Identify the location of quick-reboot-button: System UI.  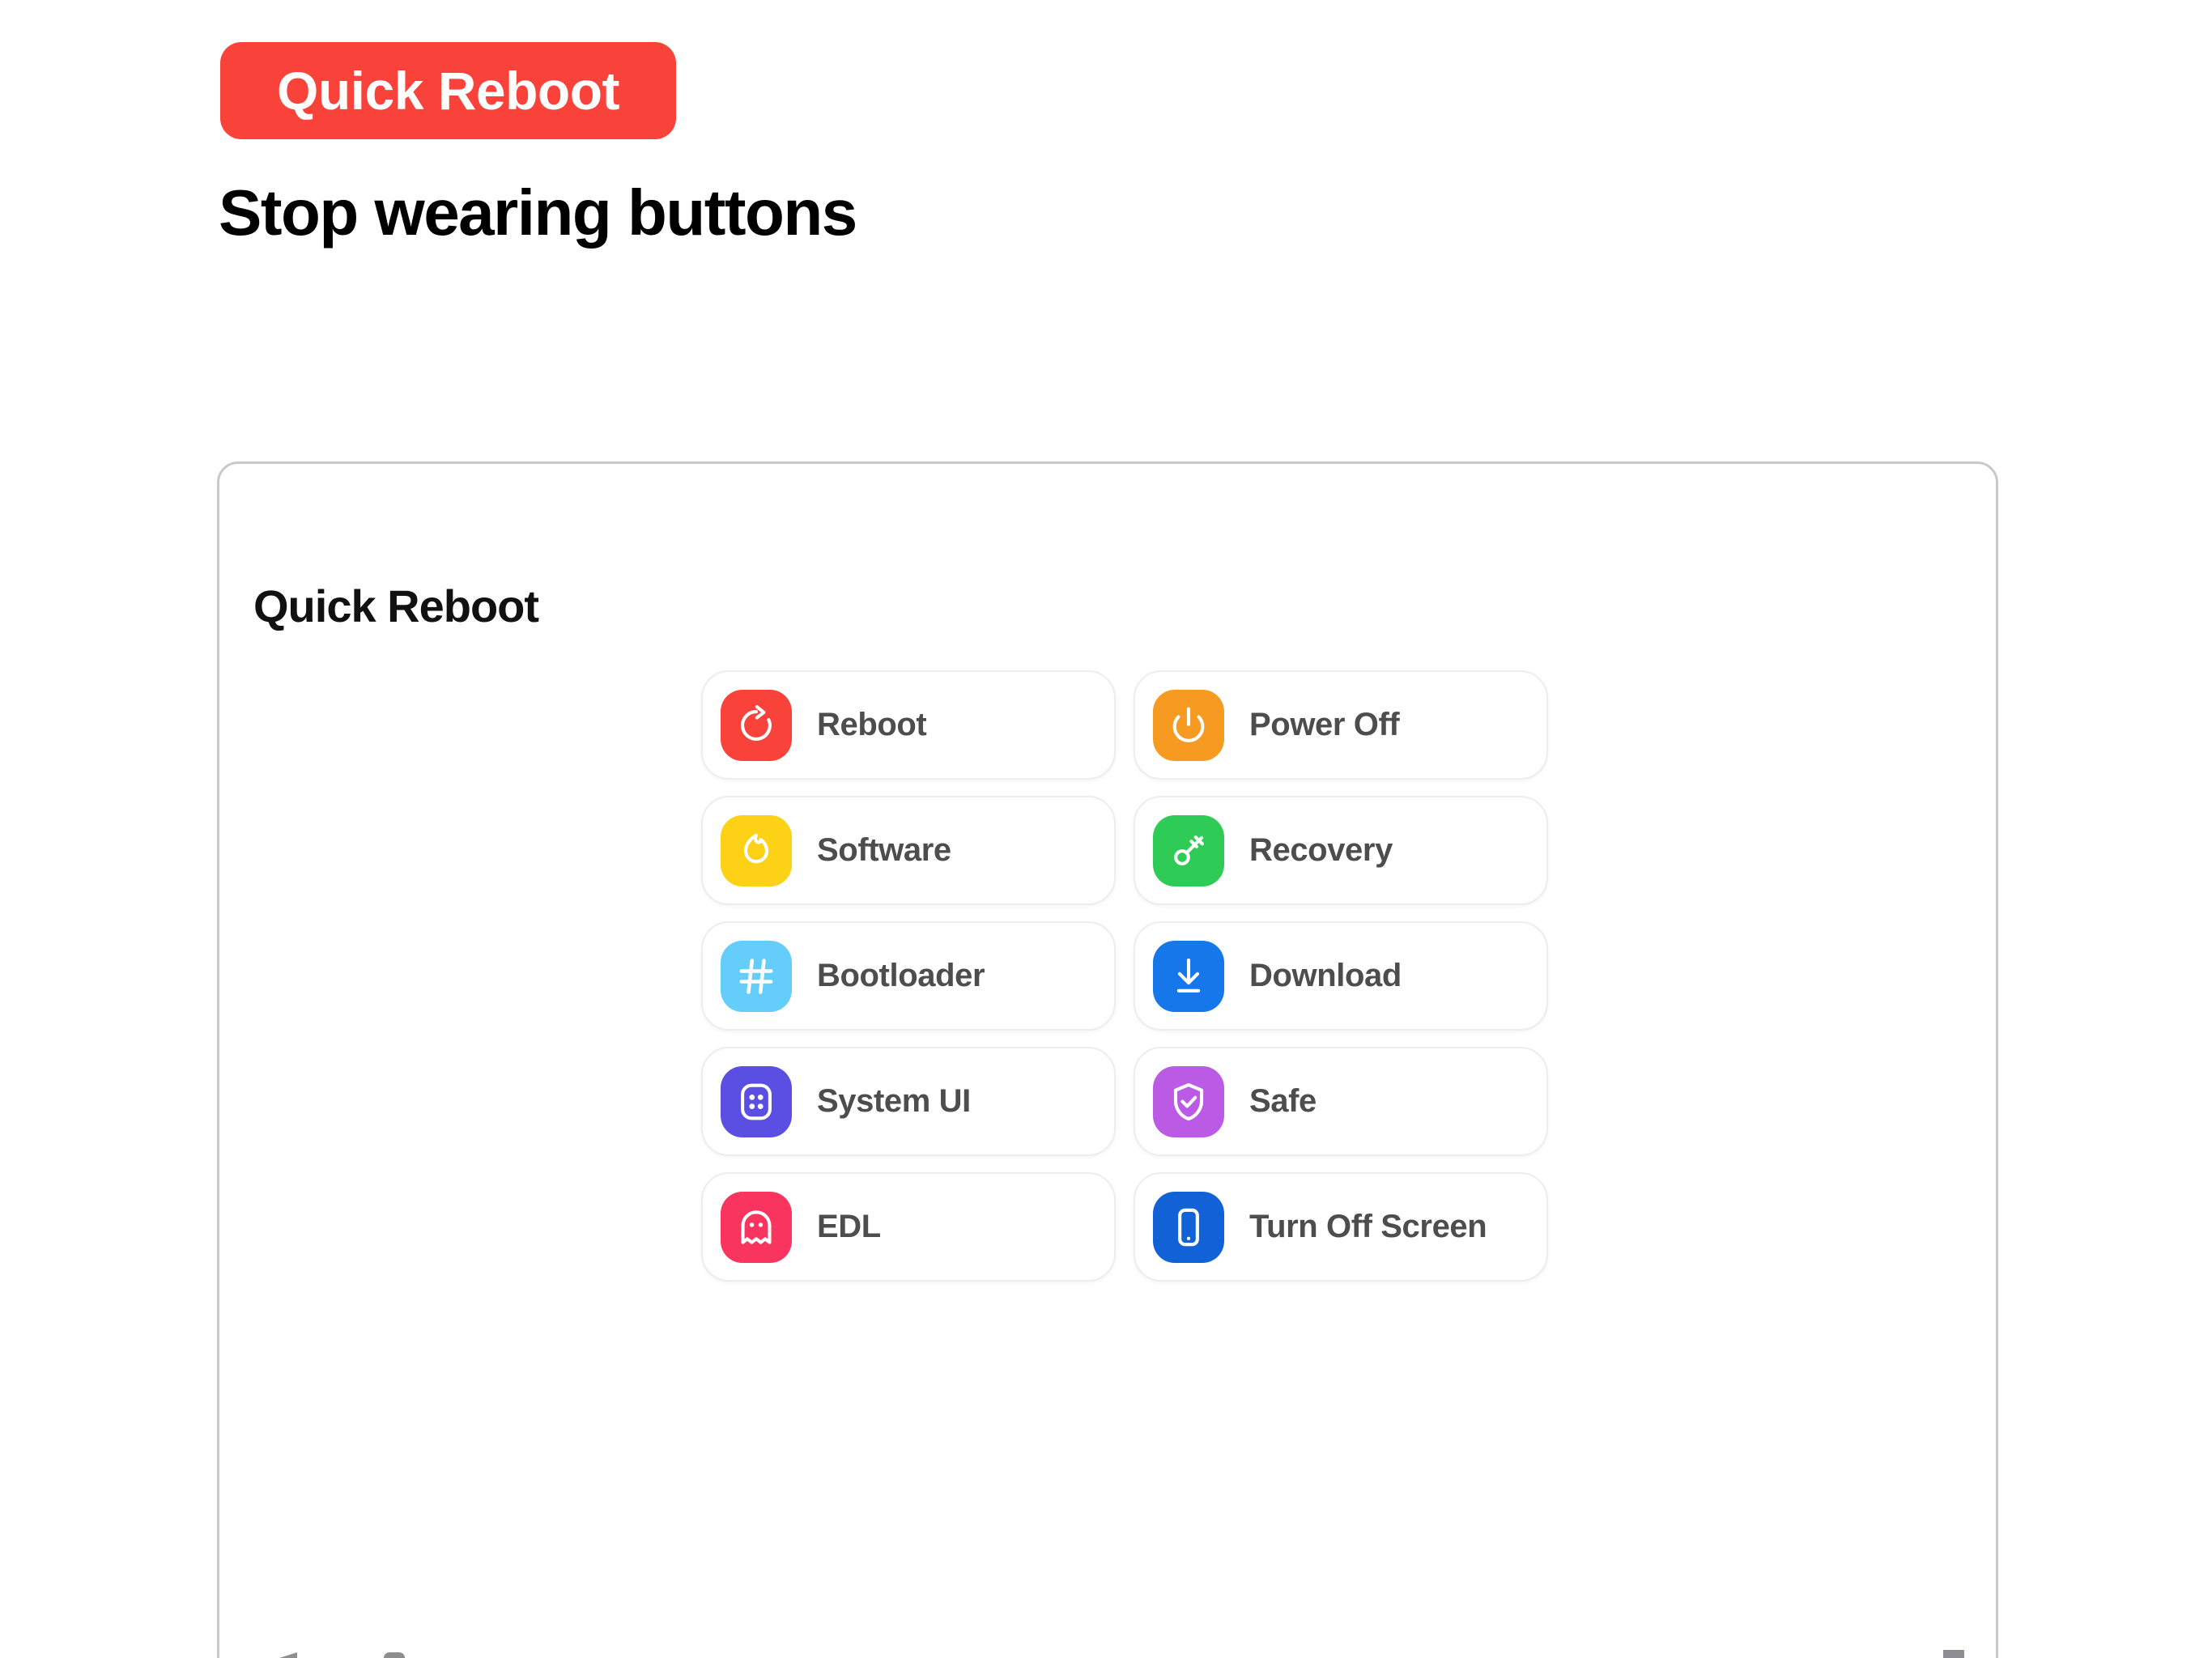
(909, 1101).